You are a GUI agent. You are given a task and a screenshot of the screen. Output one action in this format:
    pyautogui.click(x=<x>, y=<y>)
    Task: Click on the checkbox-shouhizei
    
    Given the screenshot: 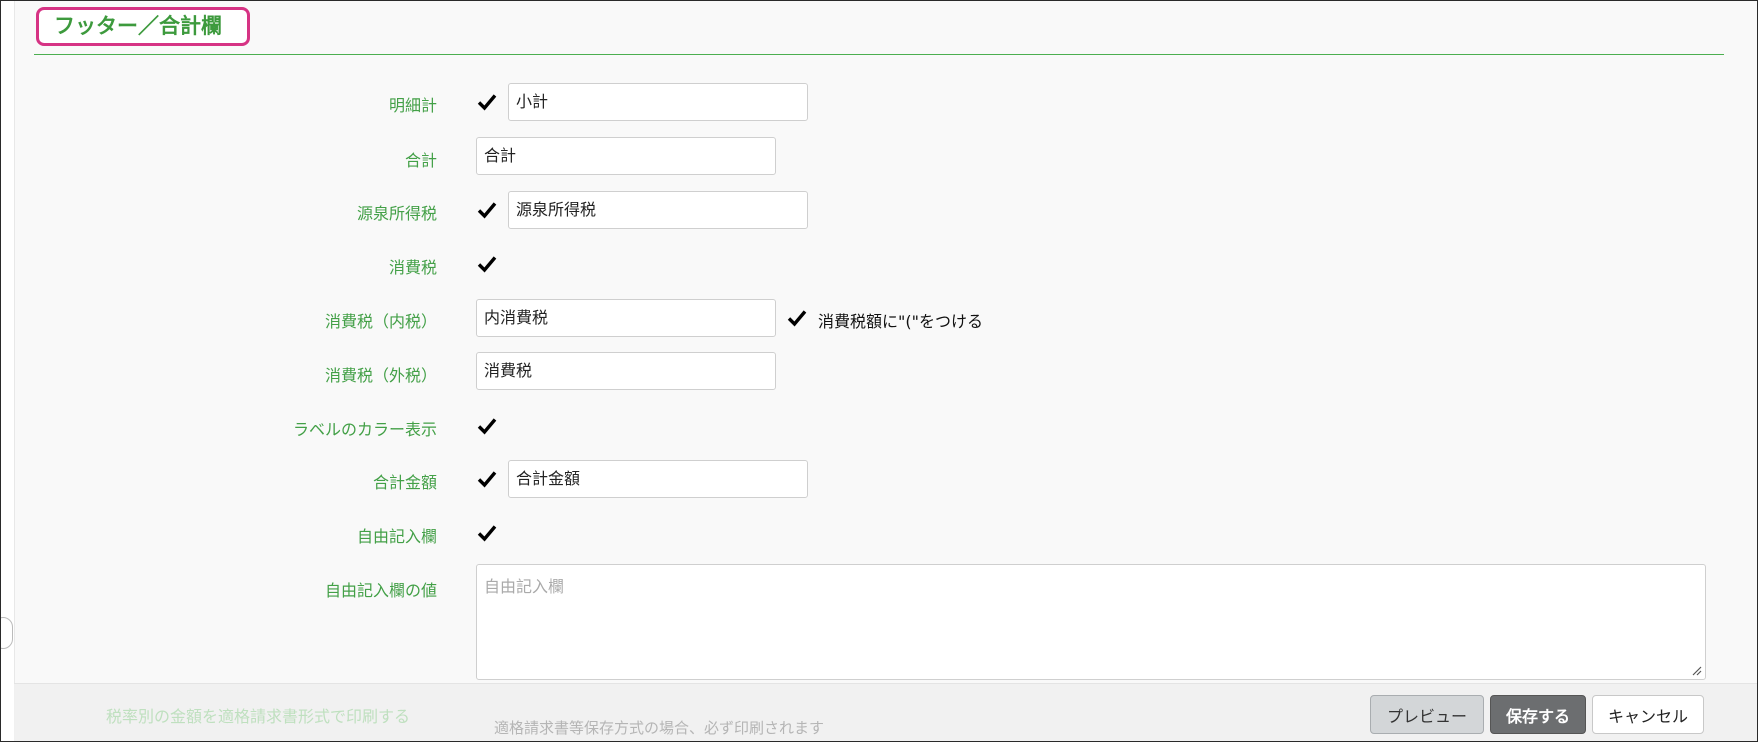 What is the action you would take?
    pyautogui.click(x=486, y=263)
    